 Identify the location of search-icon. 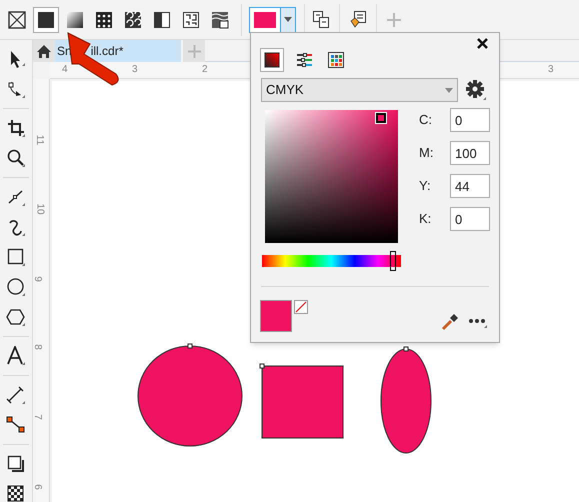
(16, 158).